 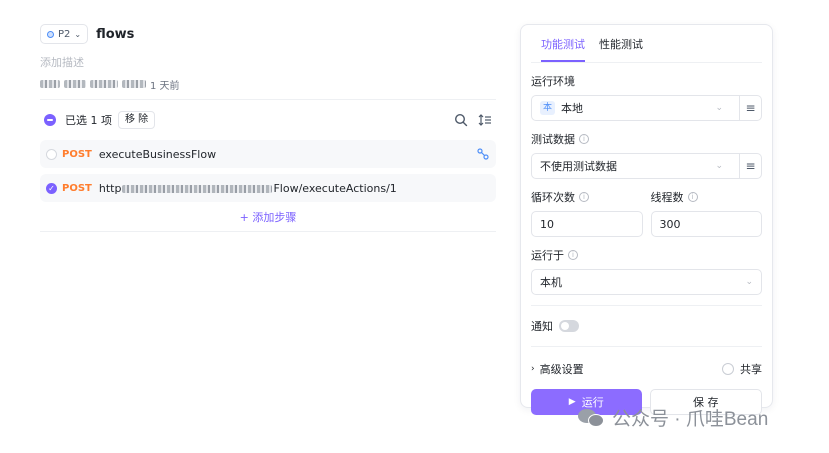 I want to click on notify-row: 通知, so click(x=646, y=326).